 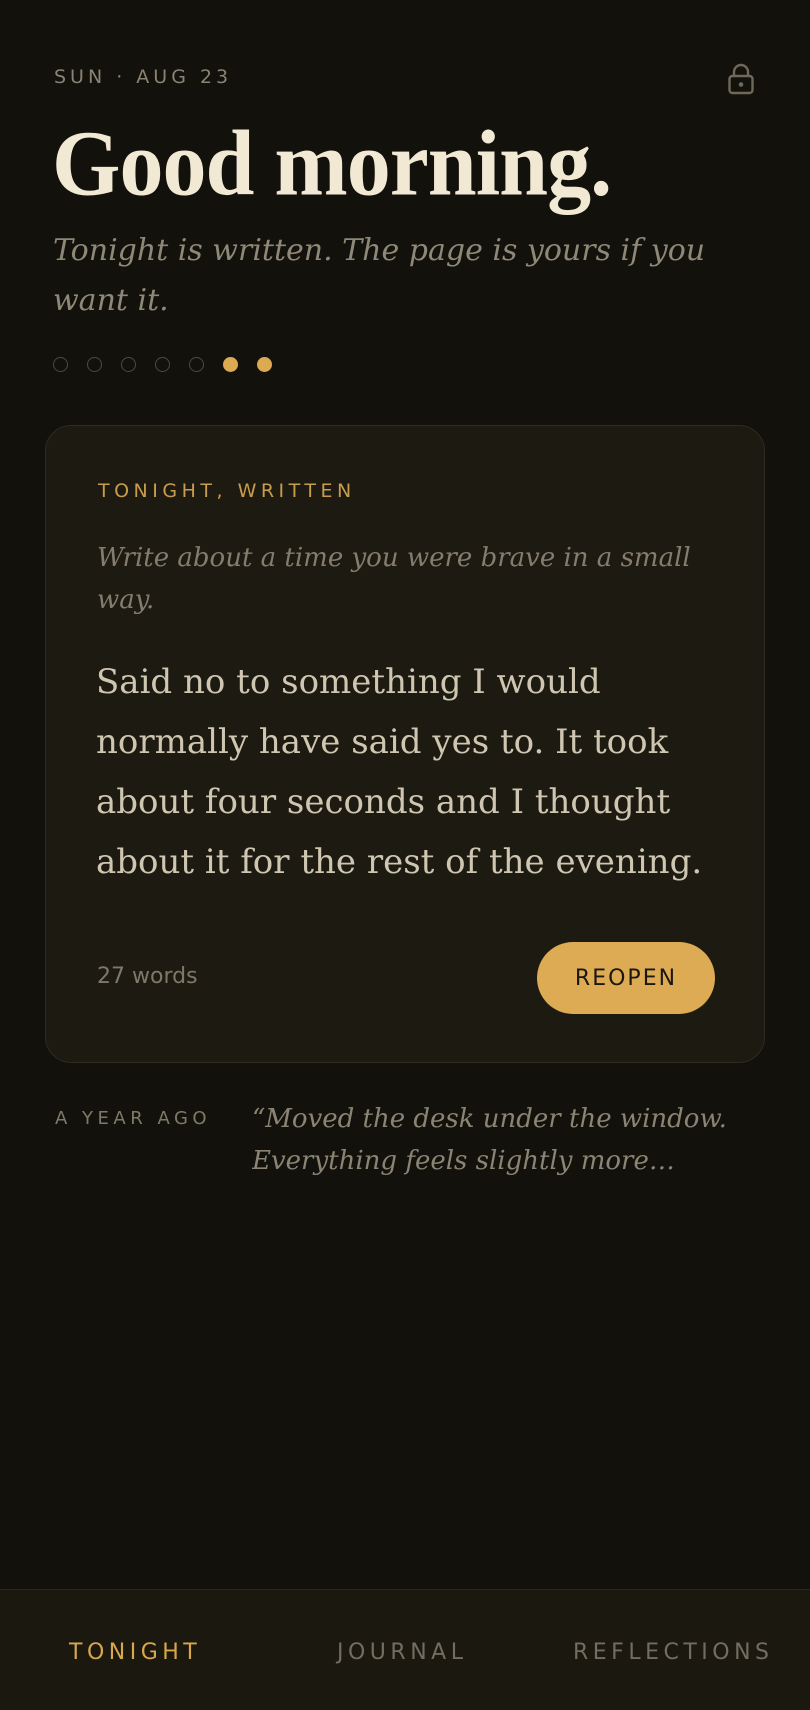 What do you see at coordinates (332, 164) in the screenshot?
I see `page-title: Good morning.` at bounding box center [332, 164].